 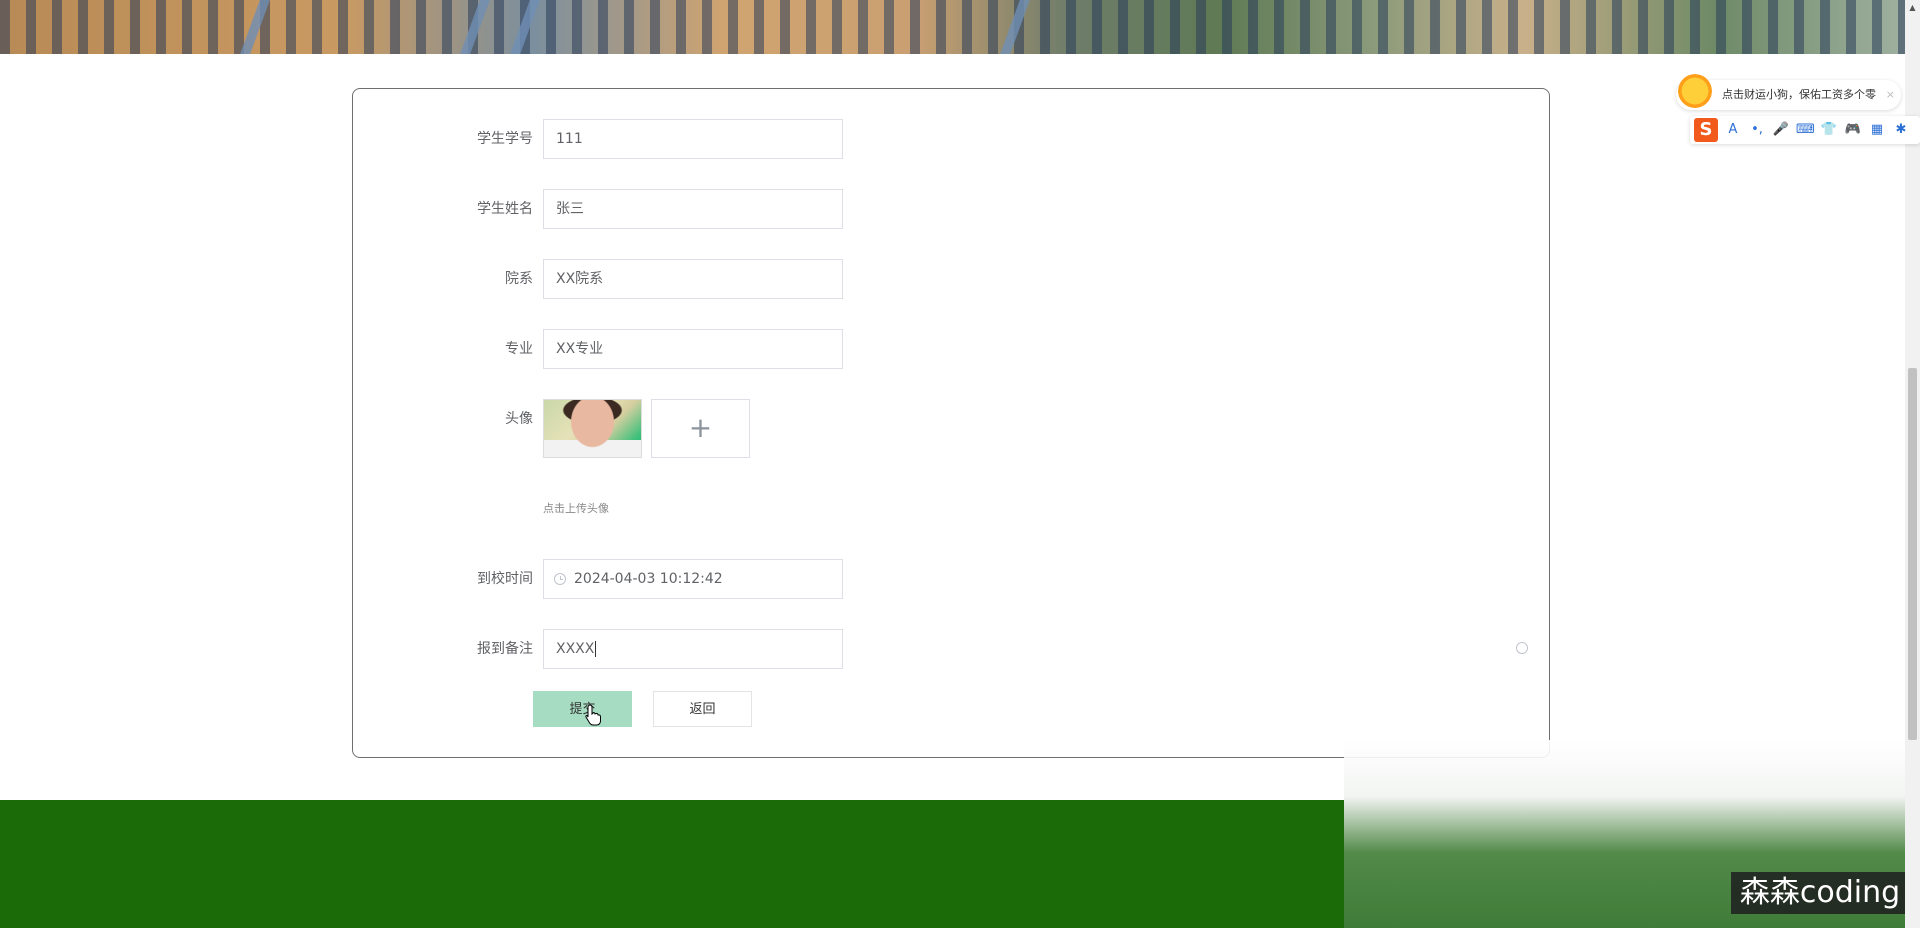 I want to click on clock-icon, so click(x=560, y=579).